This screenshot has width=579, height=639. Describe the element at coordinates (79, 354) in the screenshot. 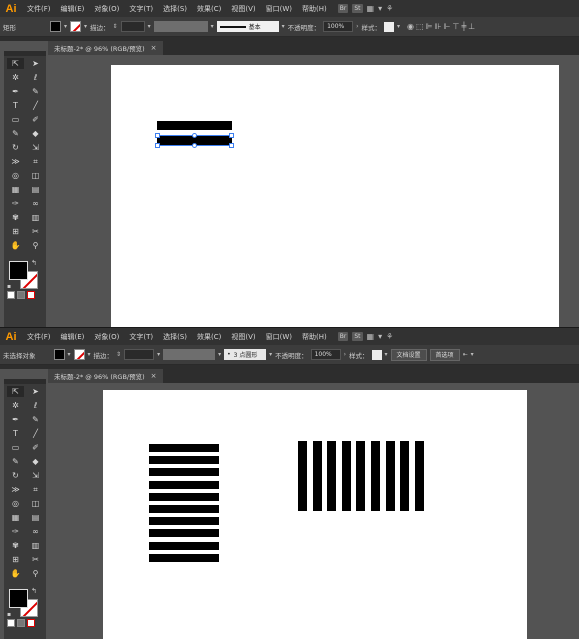

I see `stroke-swatch` at that location.